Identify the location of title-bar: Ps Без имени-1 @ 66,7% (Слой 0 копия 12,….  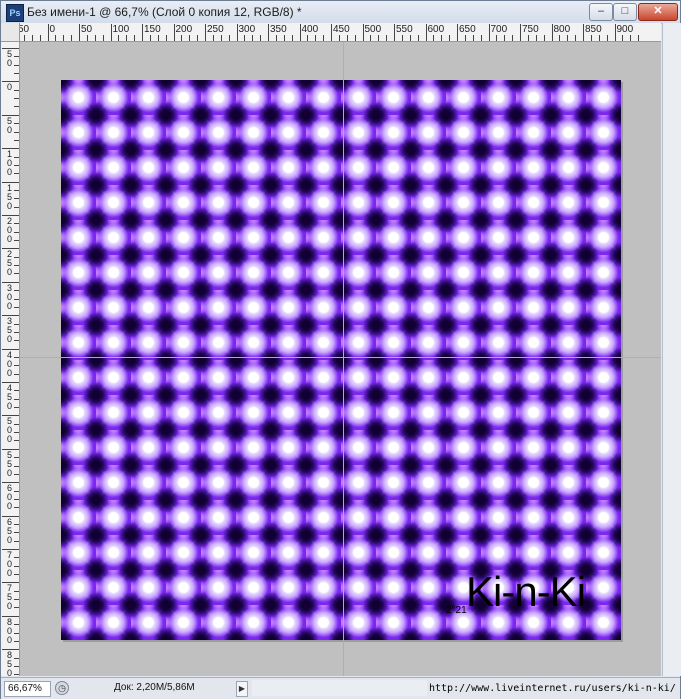
(340, 12).